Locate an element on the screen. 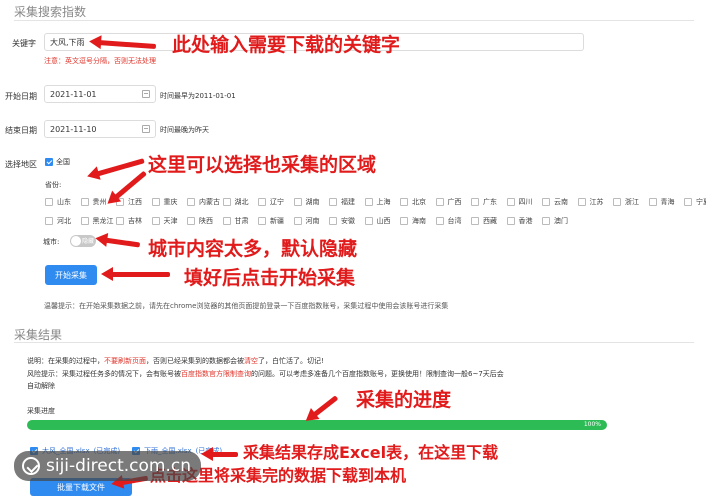 This screenshot has height=500, width=706. risk-warning: 百度指数官方限制查询 is located at coordinates (216, 374).